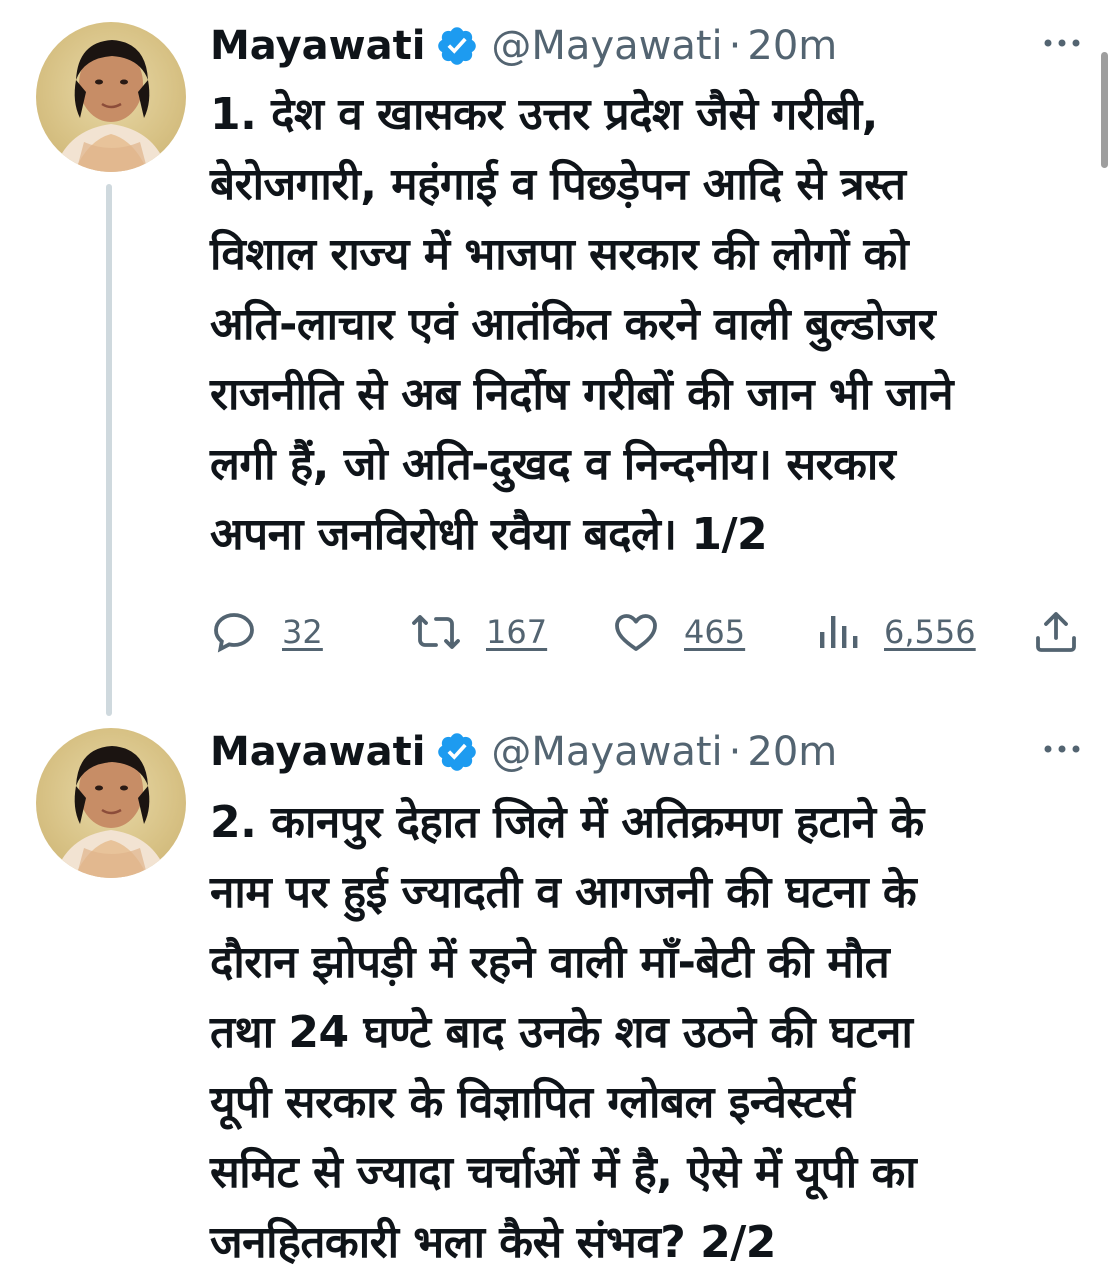 This screenshot has width=1118, height=1280. What do you see at coordinates (715, 632) in the screenshot?
I see `like-count: 465` at bounding box center [715, 632].